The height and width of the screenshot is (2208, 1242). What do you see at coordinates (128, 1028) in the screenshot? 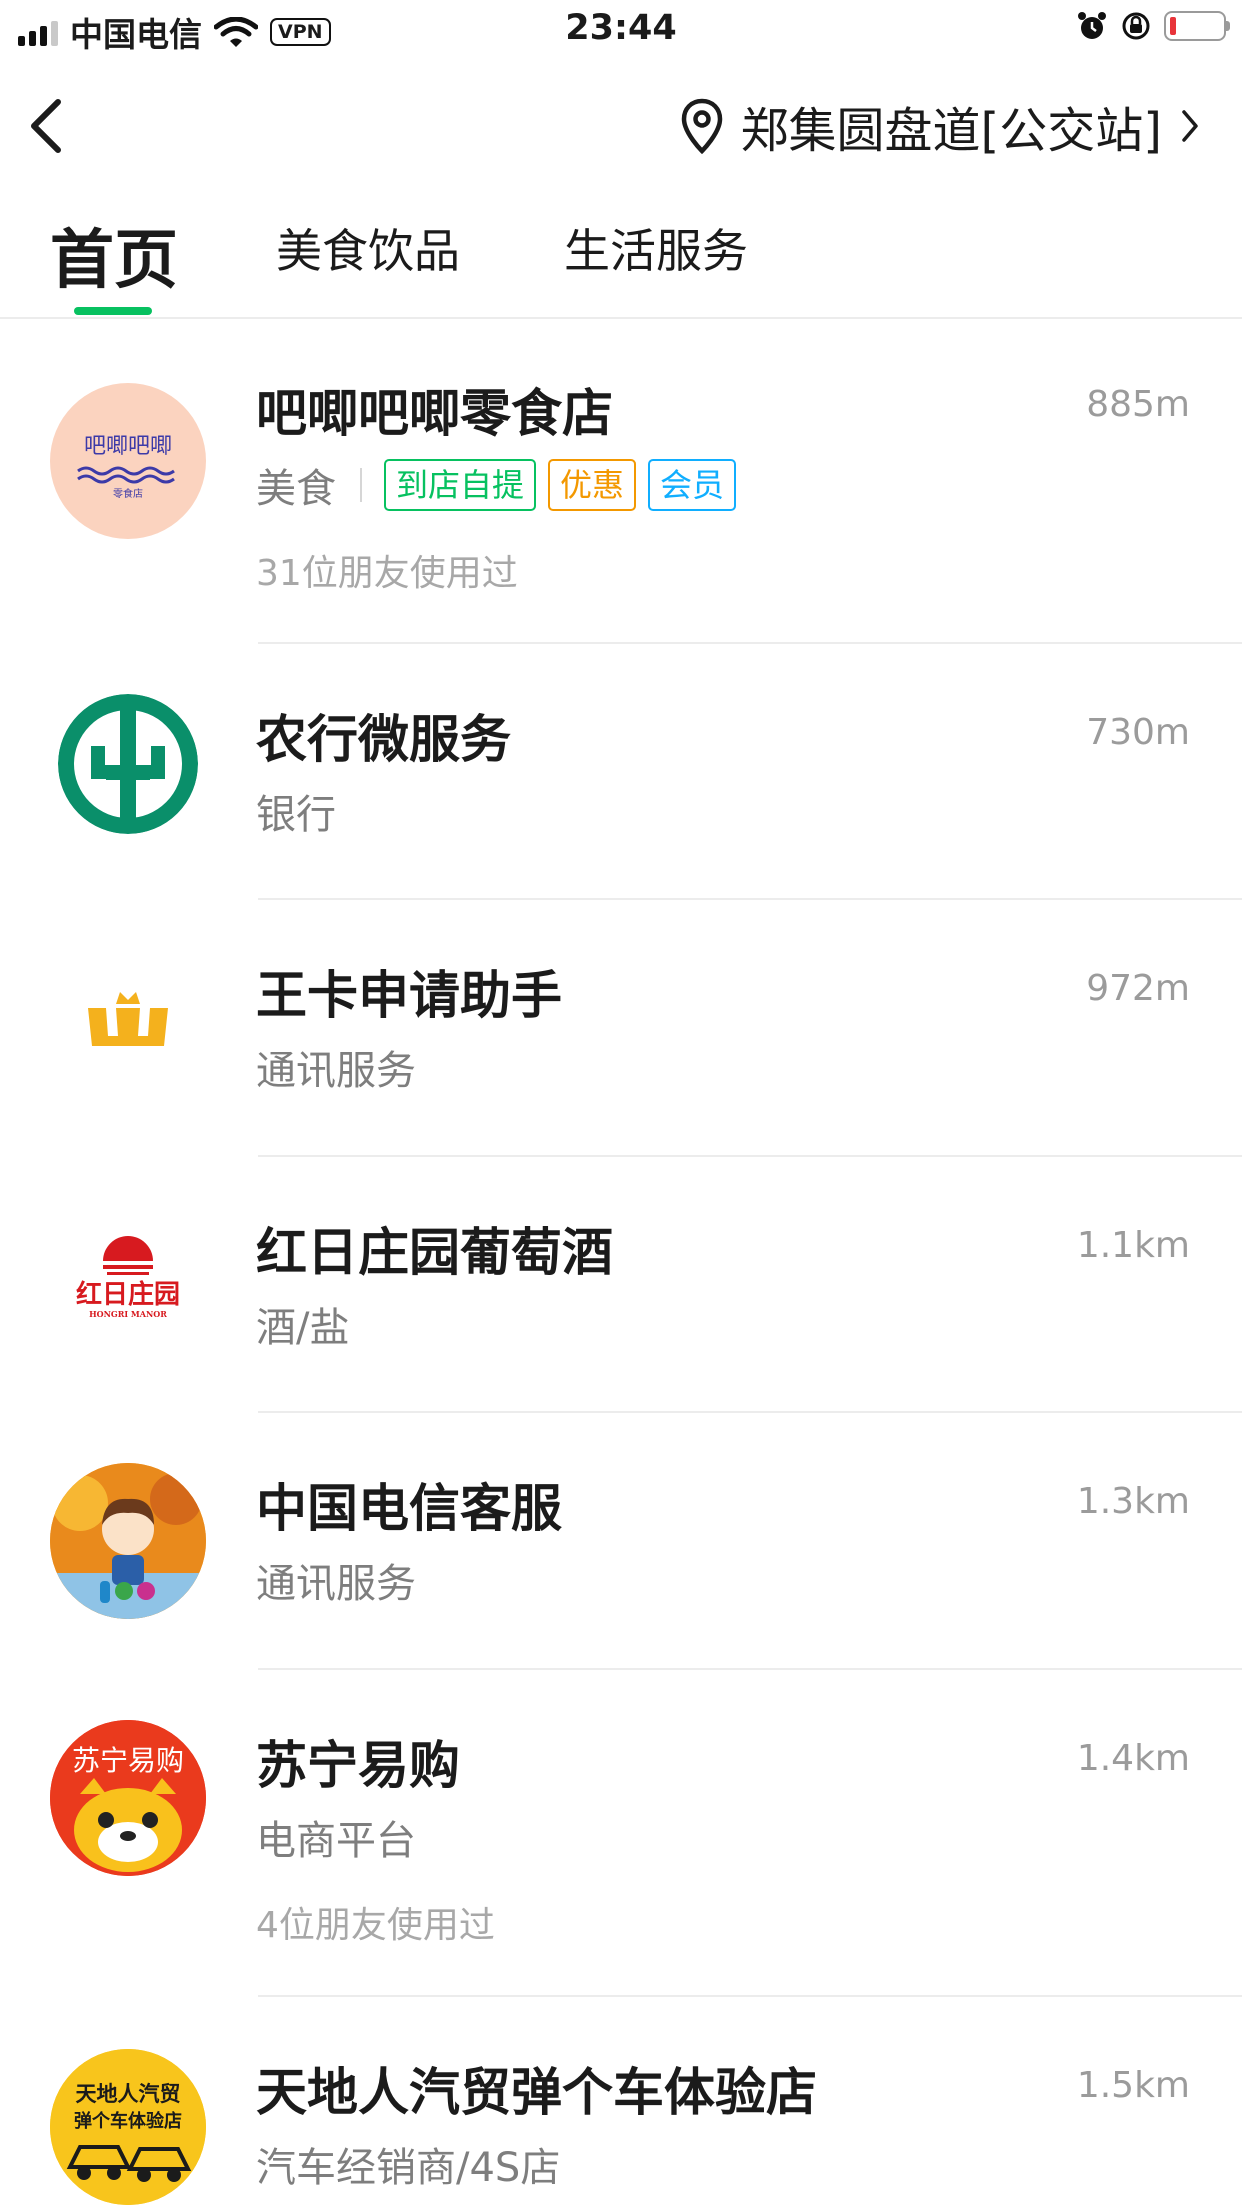
I see `wangka-logo` at bounding box center [128, 1028].